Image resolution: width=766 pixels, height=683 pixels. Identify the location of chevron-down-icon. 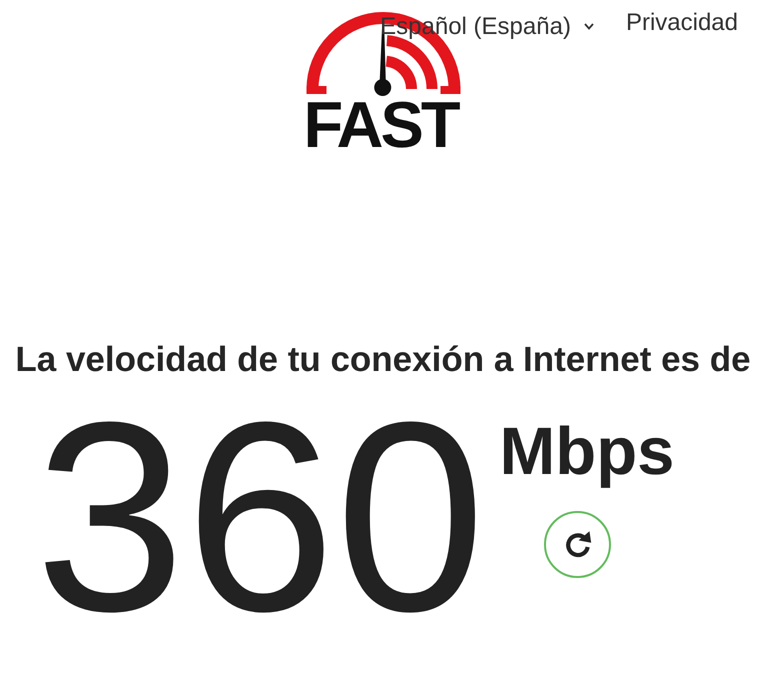
(589, 26).